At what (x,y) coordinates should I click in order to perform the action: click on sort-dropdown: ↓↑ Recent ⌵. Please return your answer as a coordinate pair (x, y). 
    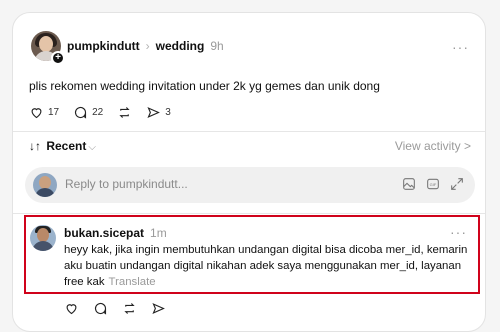
    Looking at the image, I should click on (62, 146).